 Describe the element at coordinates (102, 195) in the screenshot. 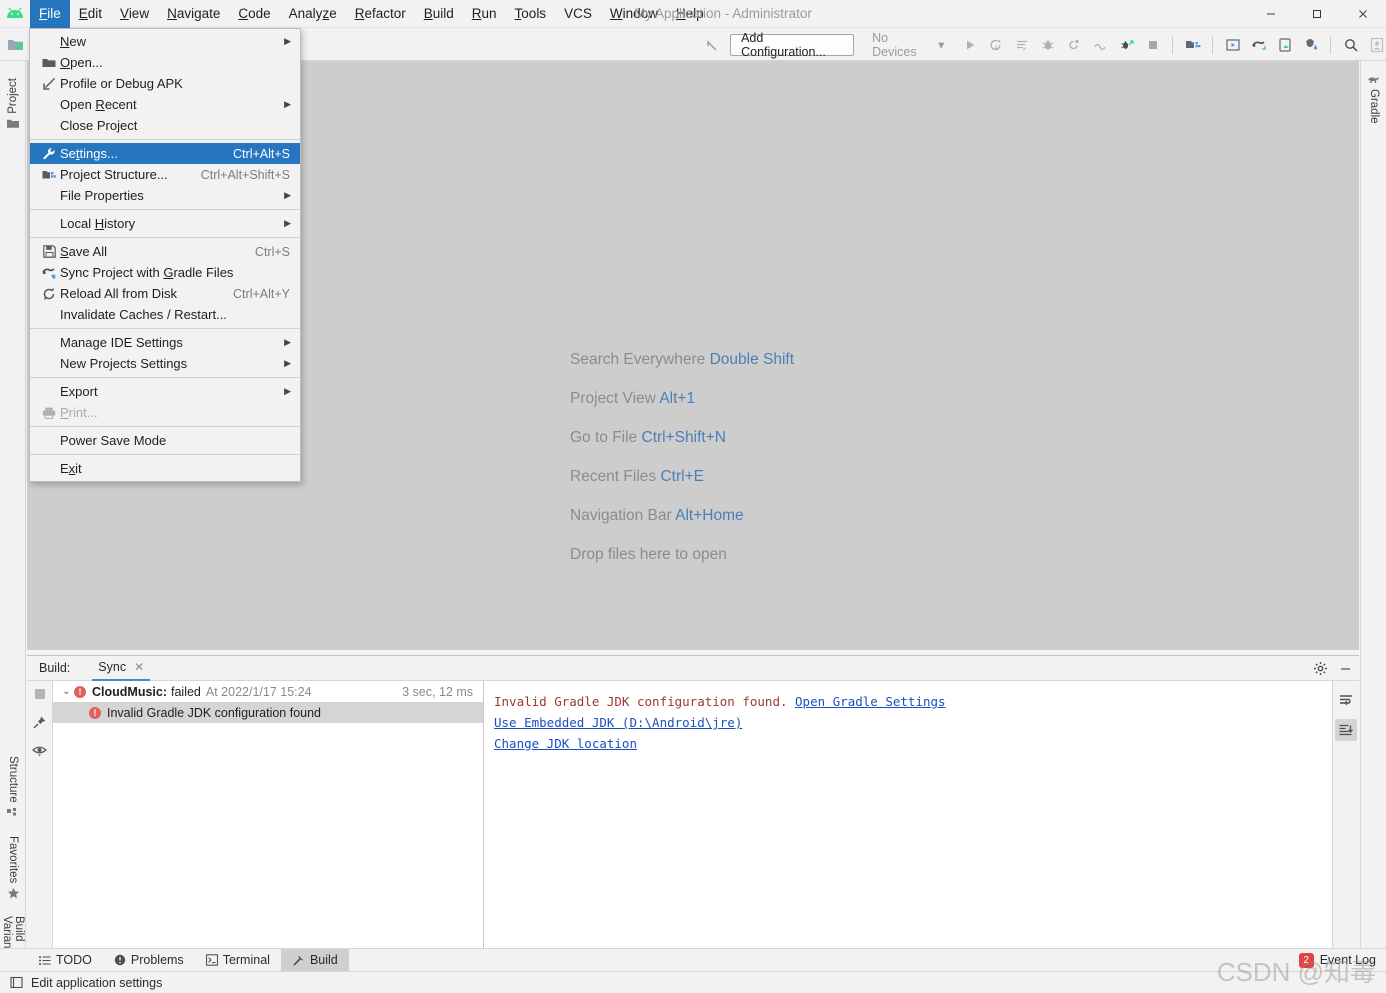

I see `menu-item-file-properties-label: File Properties` at that location.